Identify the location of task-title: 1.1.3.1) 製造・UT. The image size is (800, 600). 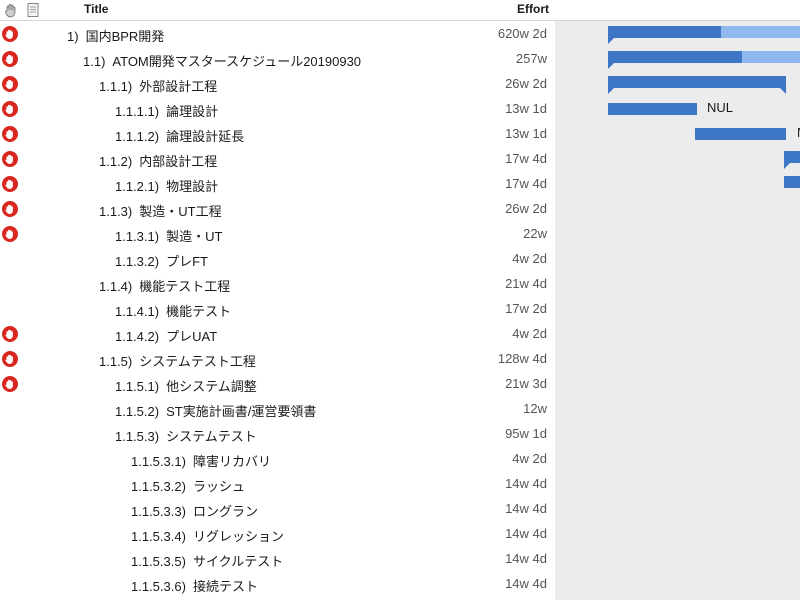
(168, 235).